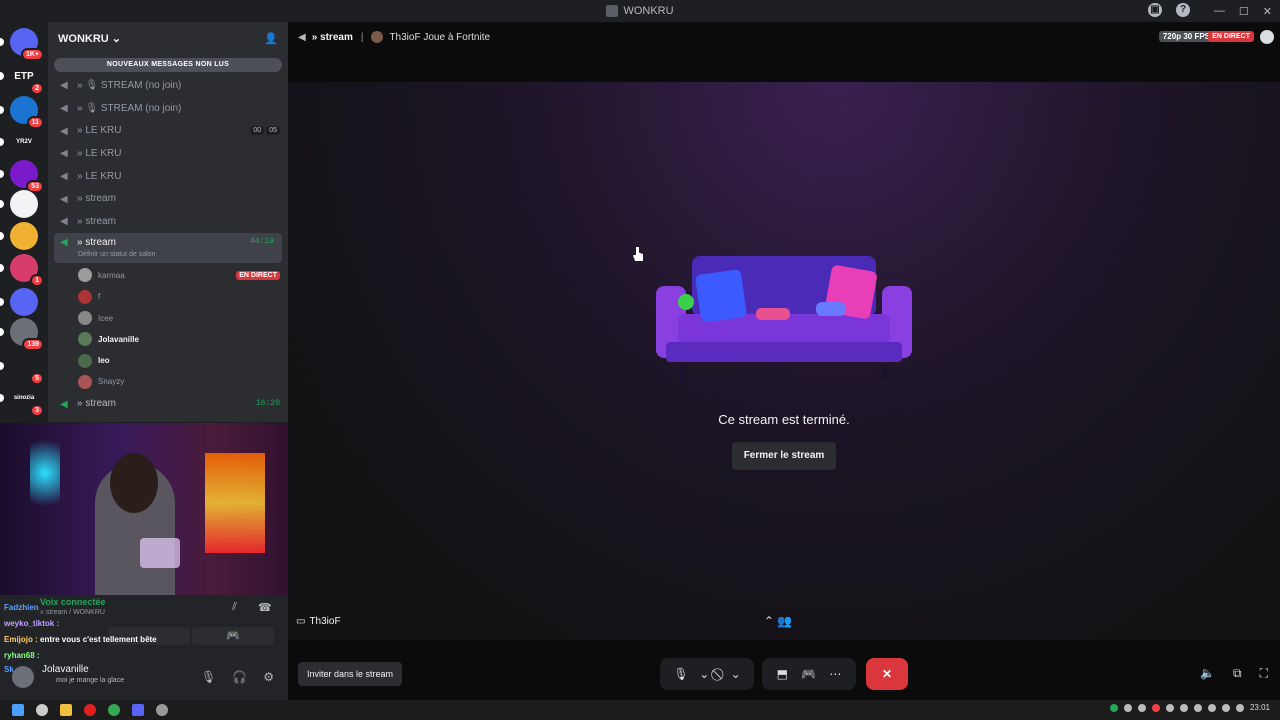 This screenshot has width=1280, height=720. Describe the element at coordinates (27, 334) in the screenshot. I see `server-icon: 139` at that location.